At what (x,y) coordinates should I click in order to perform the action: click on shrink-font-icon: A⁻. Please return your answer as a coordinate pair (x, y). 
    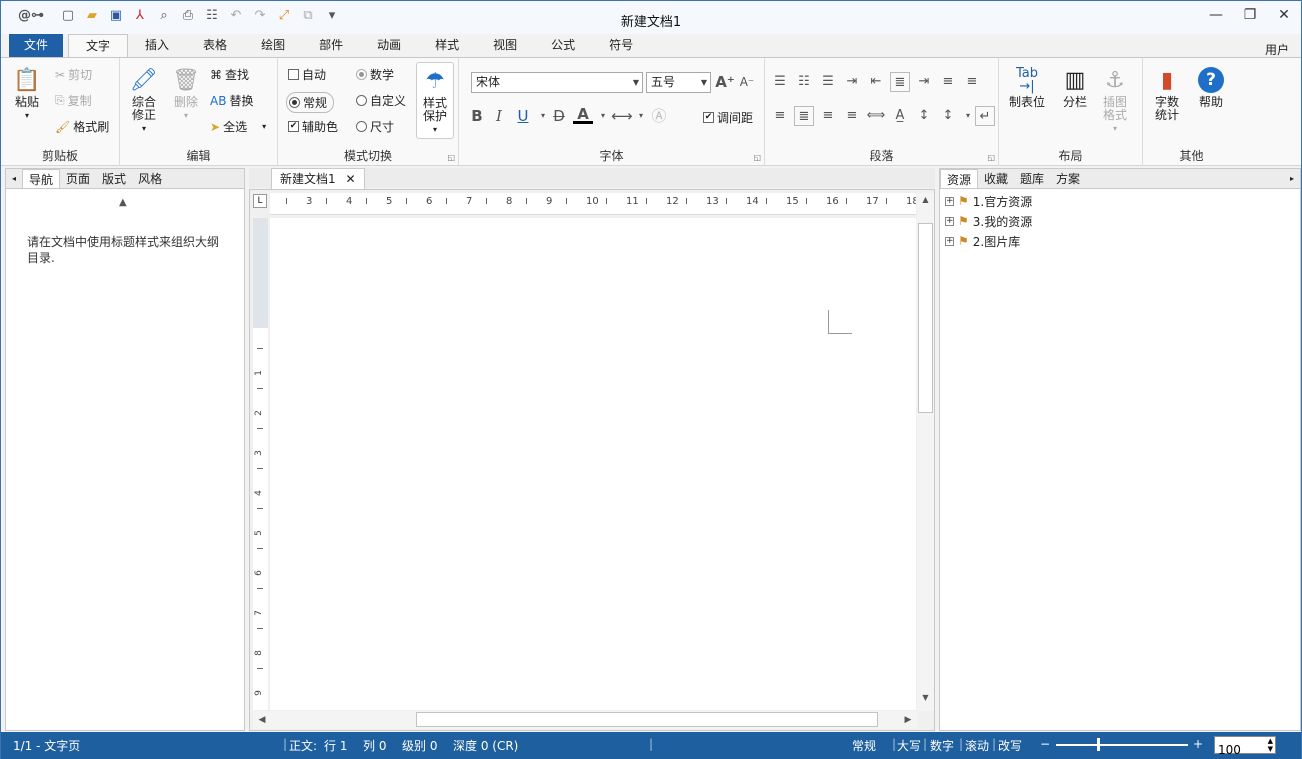
    Looking at the image, I should click on (747, 82).